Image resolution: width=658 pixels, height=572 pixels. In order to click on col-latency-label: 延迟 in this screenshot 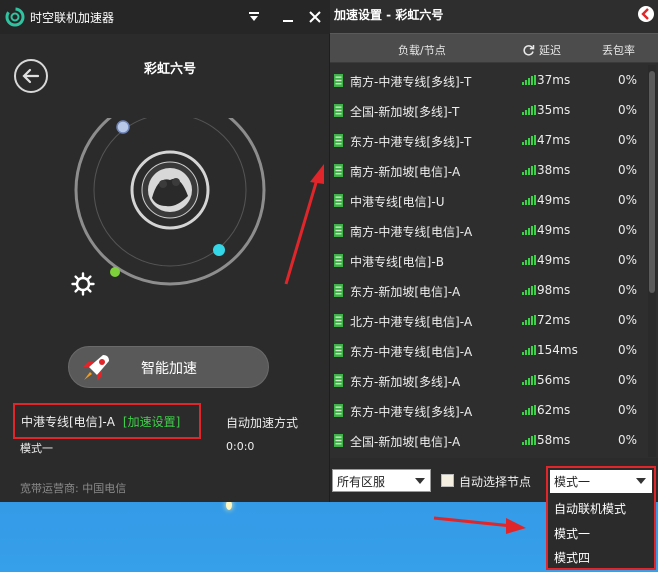, I will do `click(550, 50)`.